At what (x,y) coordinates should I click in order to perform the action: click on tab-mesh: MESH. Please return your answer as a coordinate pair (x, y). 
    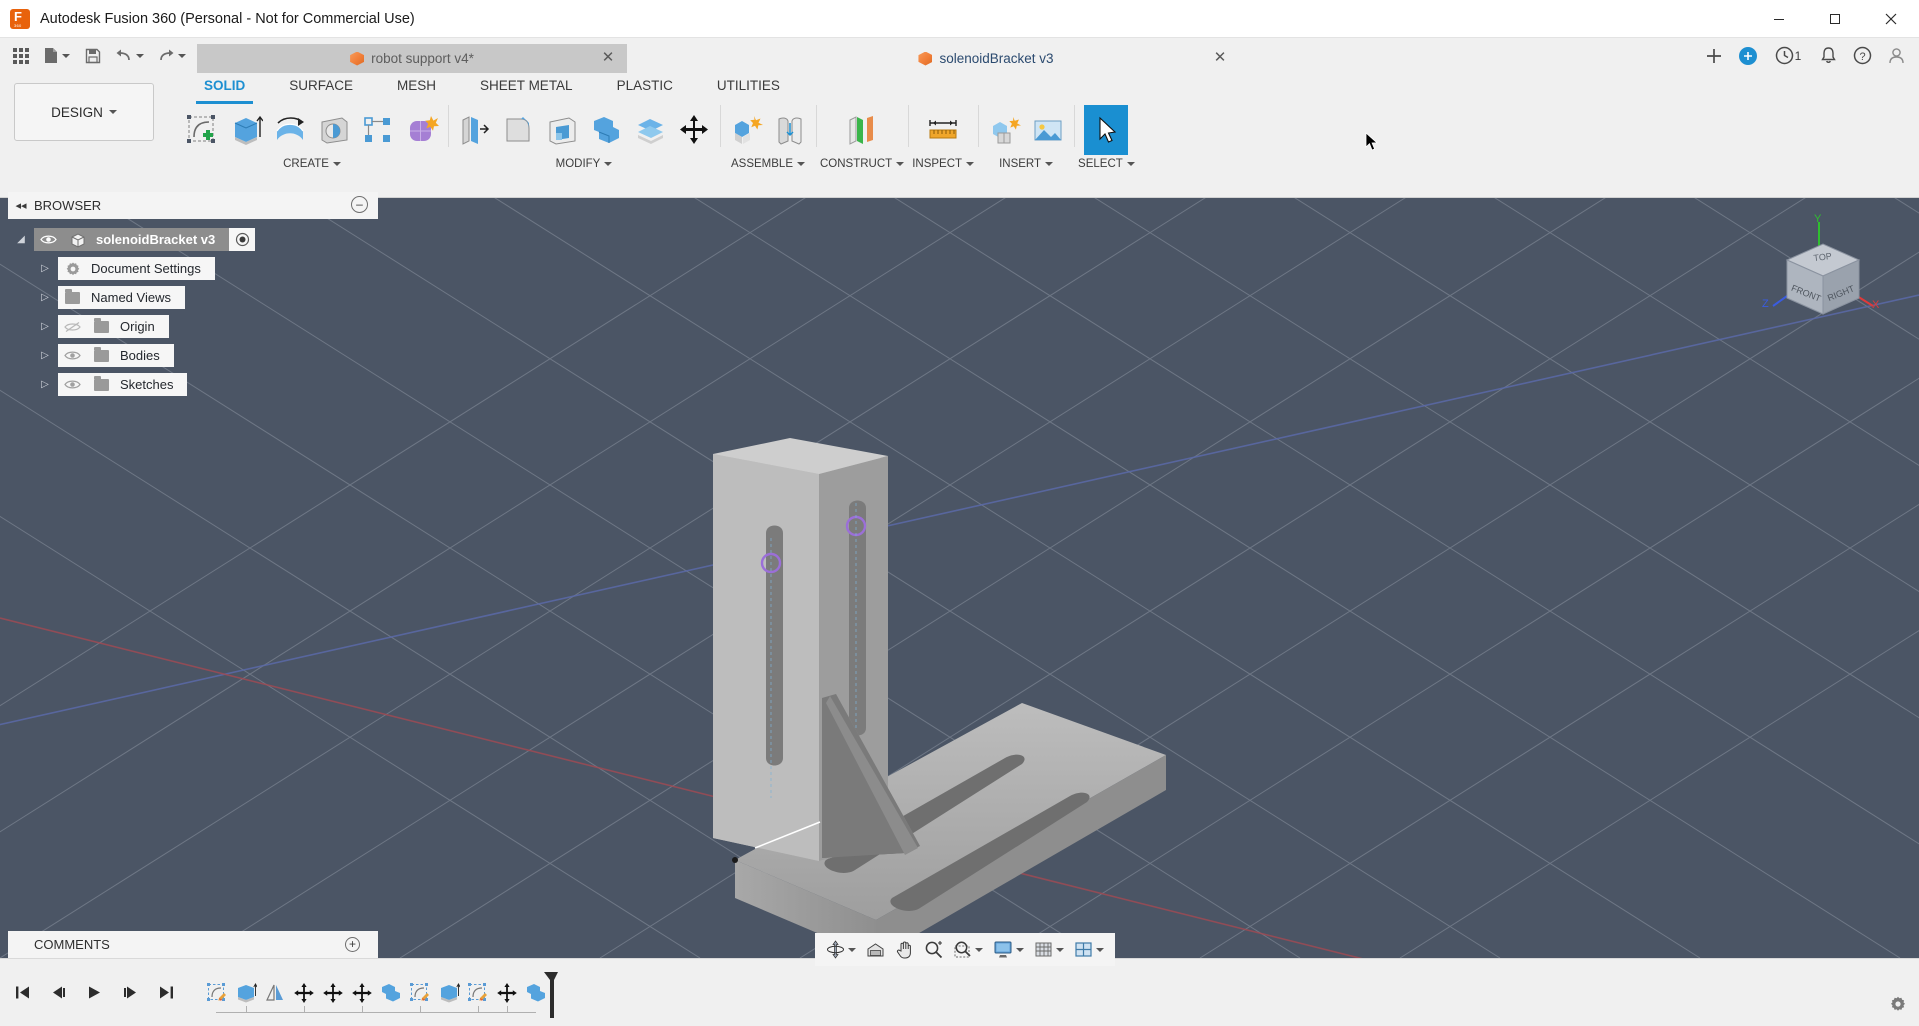
    Looking at the image, I should click on (416, 87).